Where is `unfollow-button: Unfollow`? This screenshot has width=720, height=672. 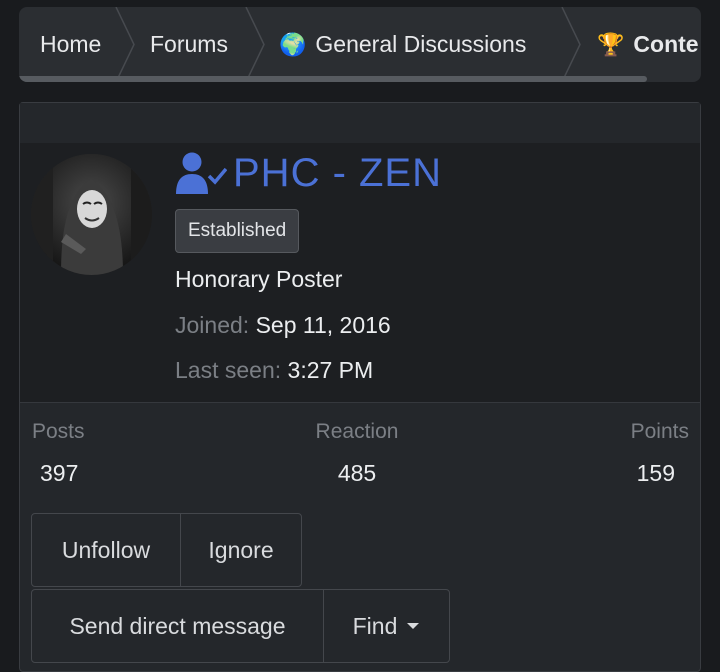
unfollow-button: Unfollow is located at coordinates (106, 550).